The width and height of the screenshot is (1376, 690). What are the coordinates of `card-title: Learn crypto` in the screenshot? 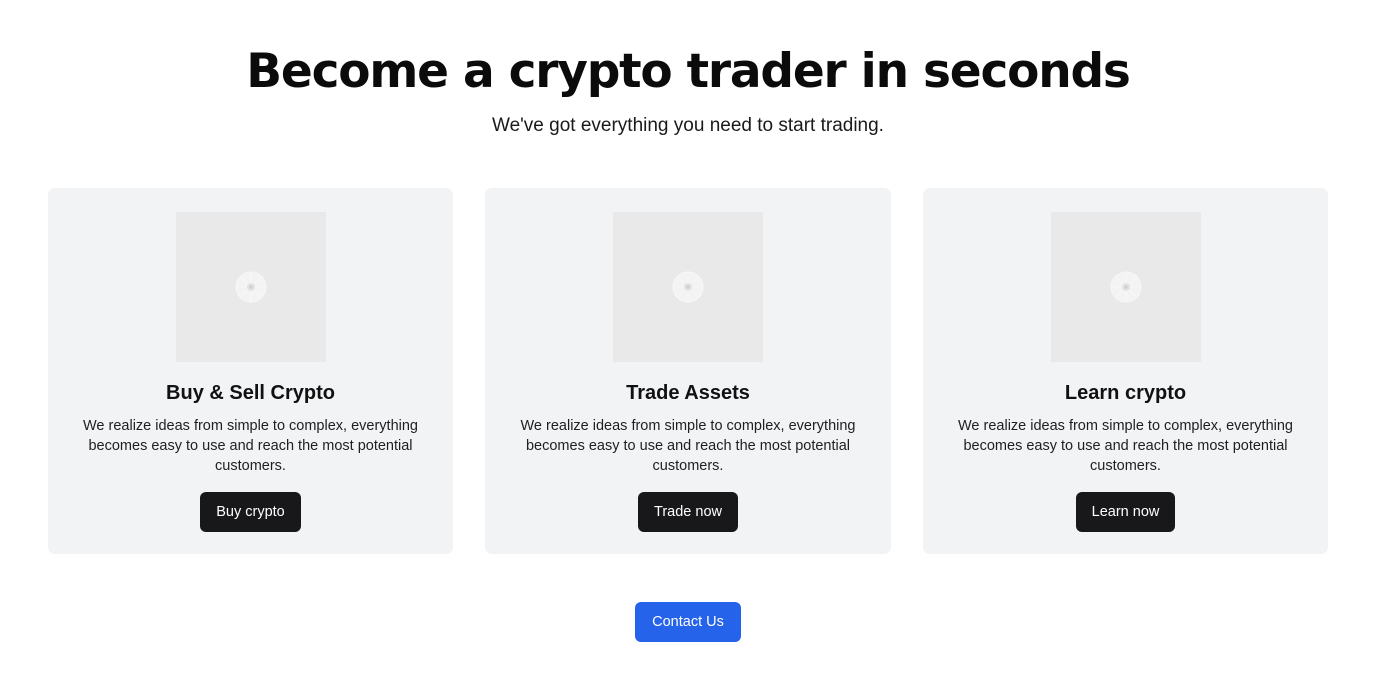 It's located at (1125, 393).